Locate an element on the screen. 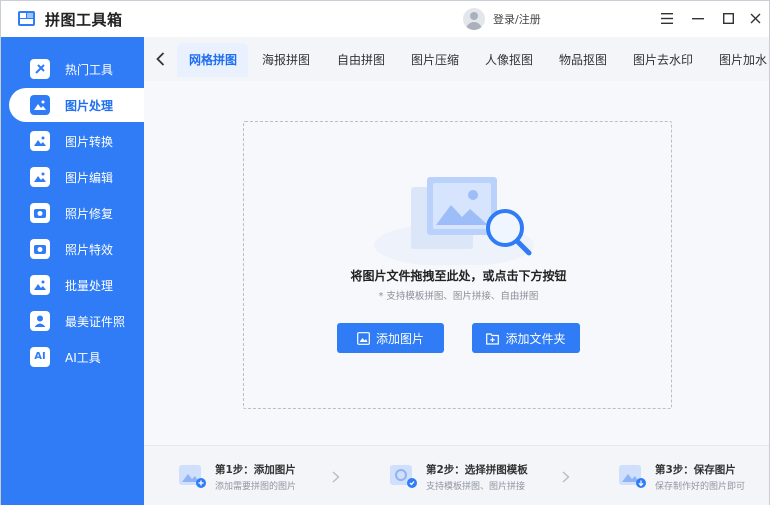  back-chevron-icon is located at coordinates (160, 59).